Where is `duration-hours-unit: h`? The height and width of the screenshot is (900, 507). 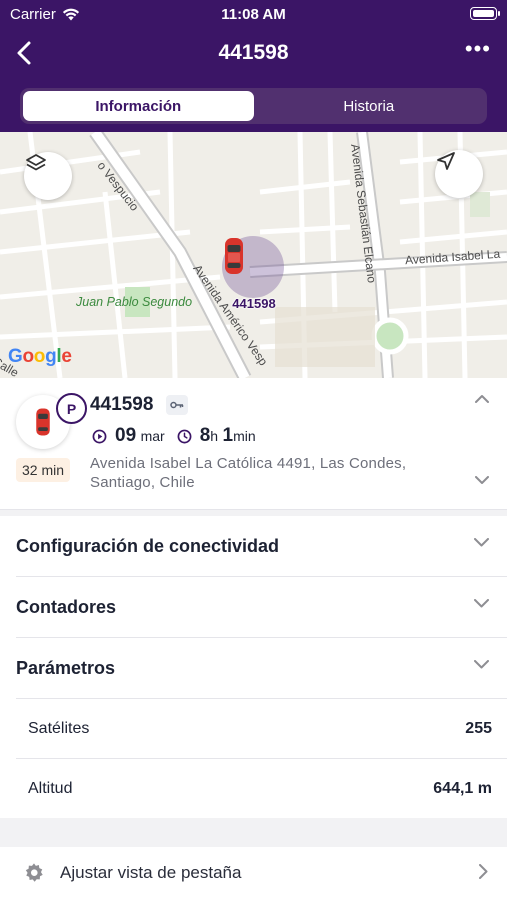 duration-hours-unit: h is located at coordinates (214, 436).